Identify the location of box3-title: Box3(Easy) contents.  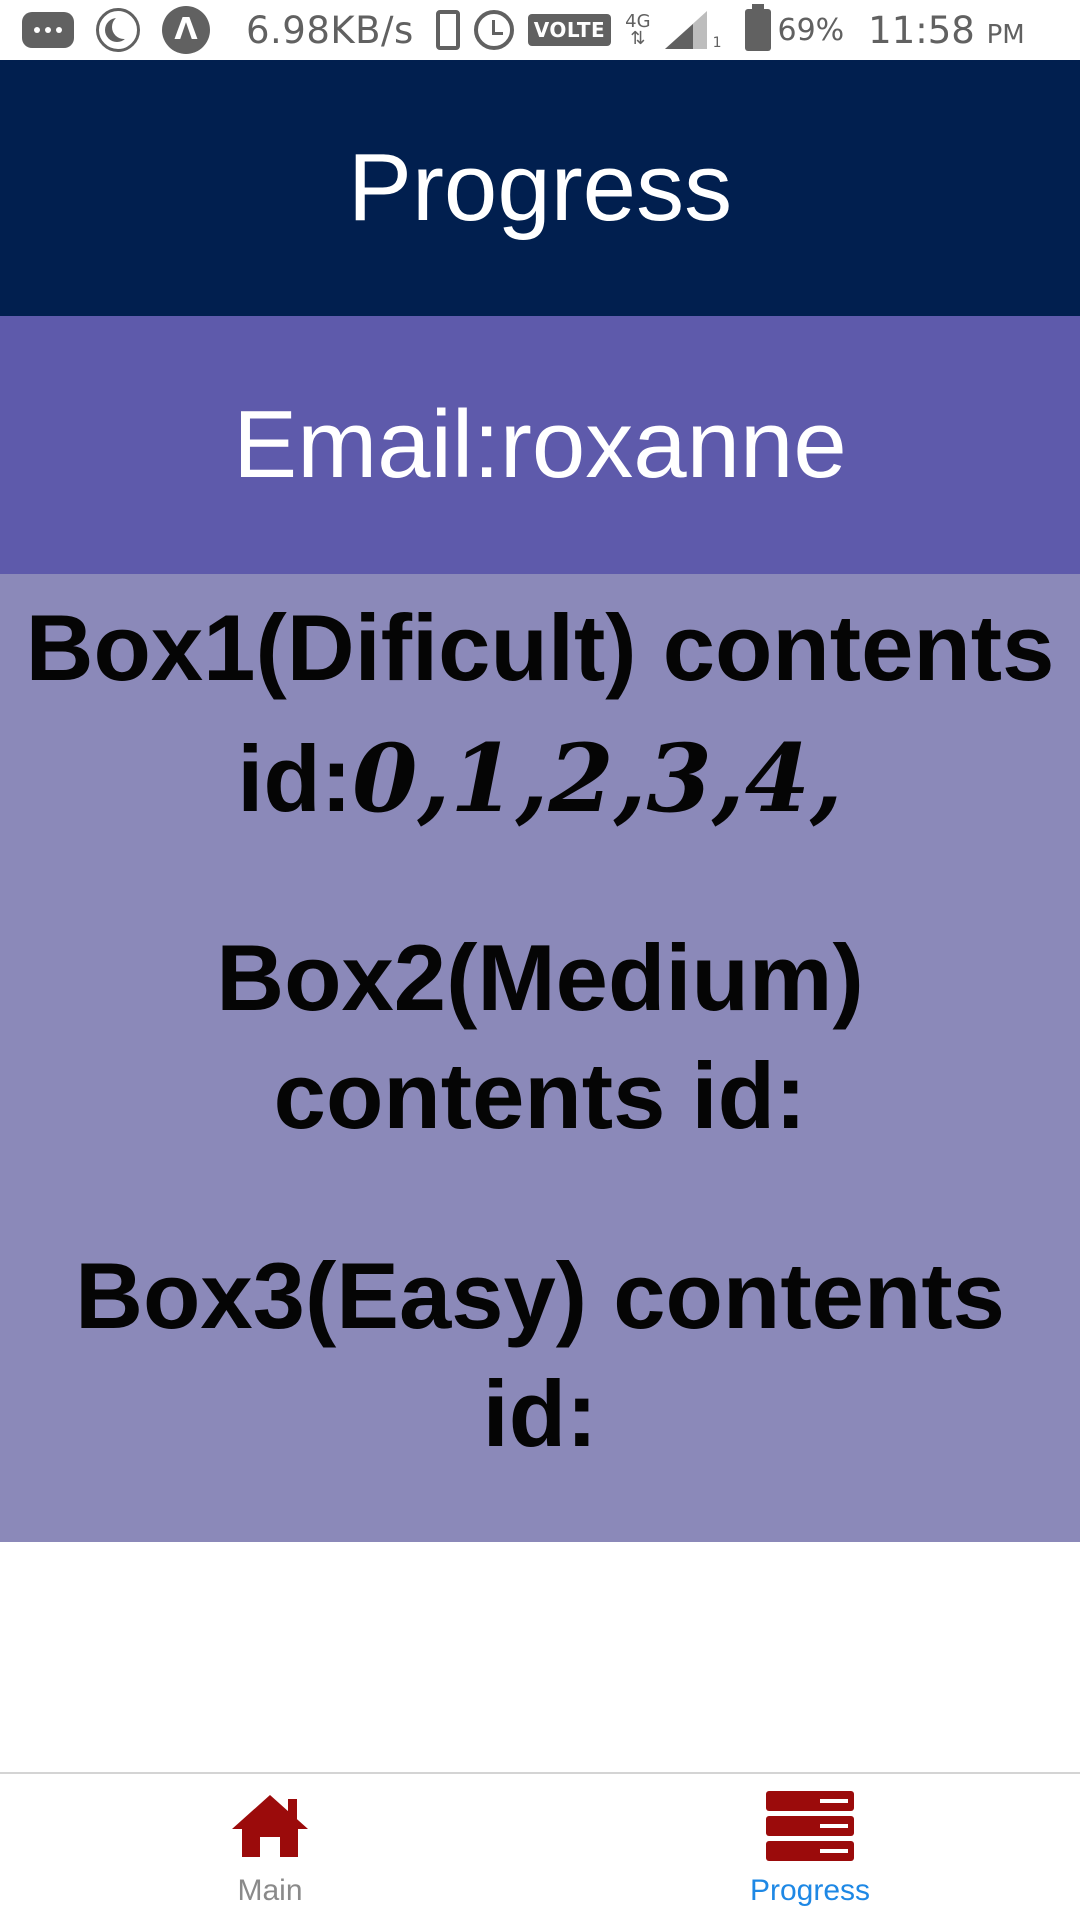
(540, 1295).